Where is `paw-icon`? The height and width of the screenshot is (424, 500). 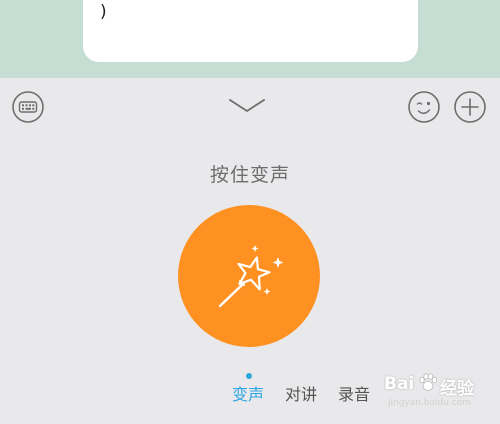 paw-icon is located at coordinates (428, 382).